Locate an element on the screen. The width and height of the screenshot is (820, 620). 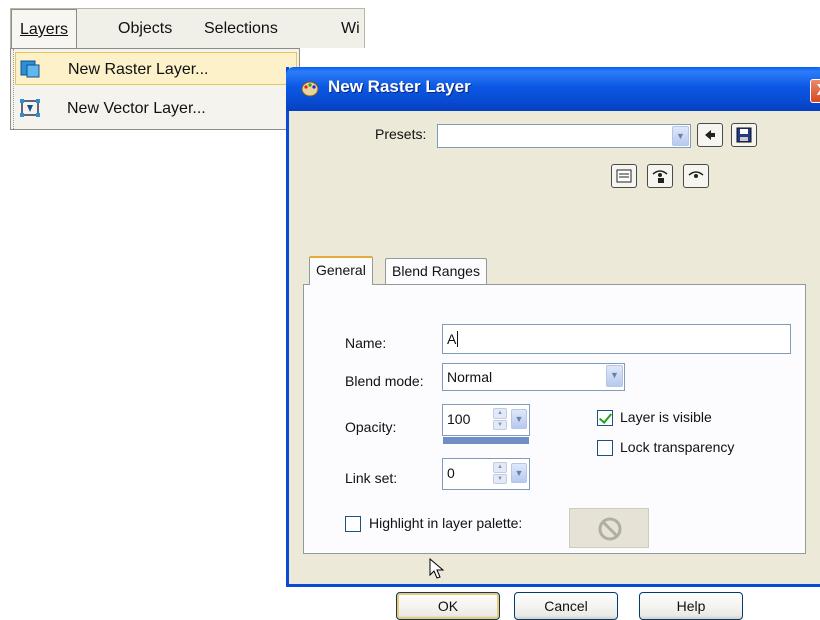
opacity-label: Opacity: is located at coordinates (371, 427).